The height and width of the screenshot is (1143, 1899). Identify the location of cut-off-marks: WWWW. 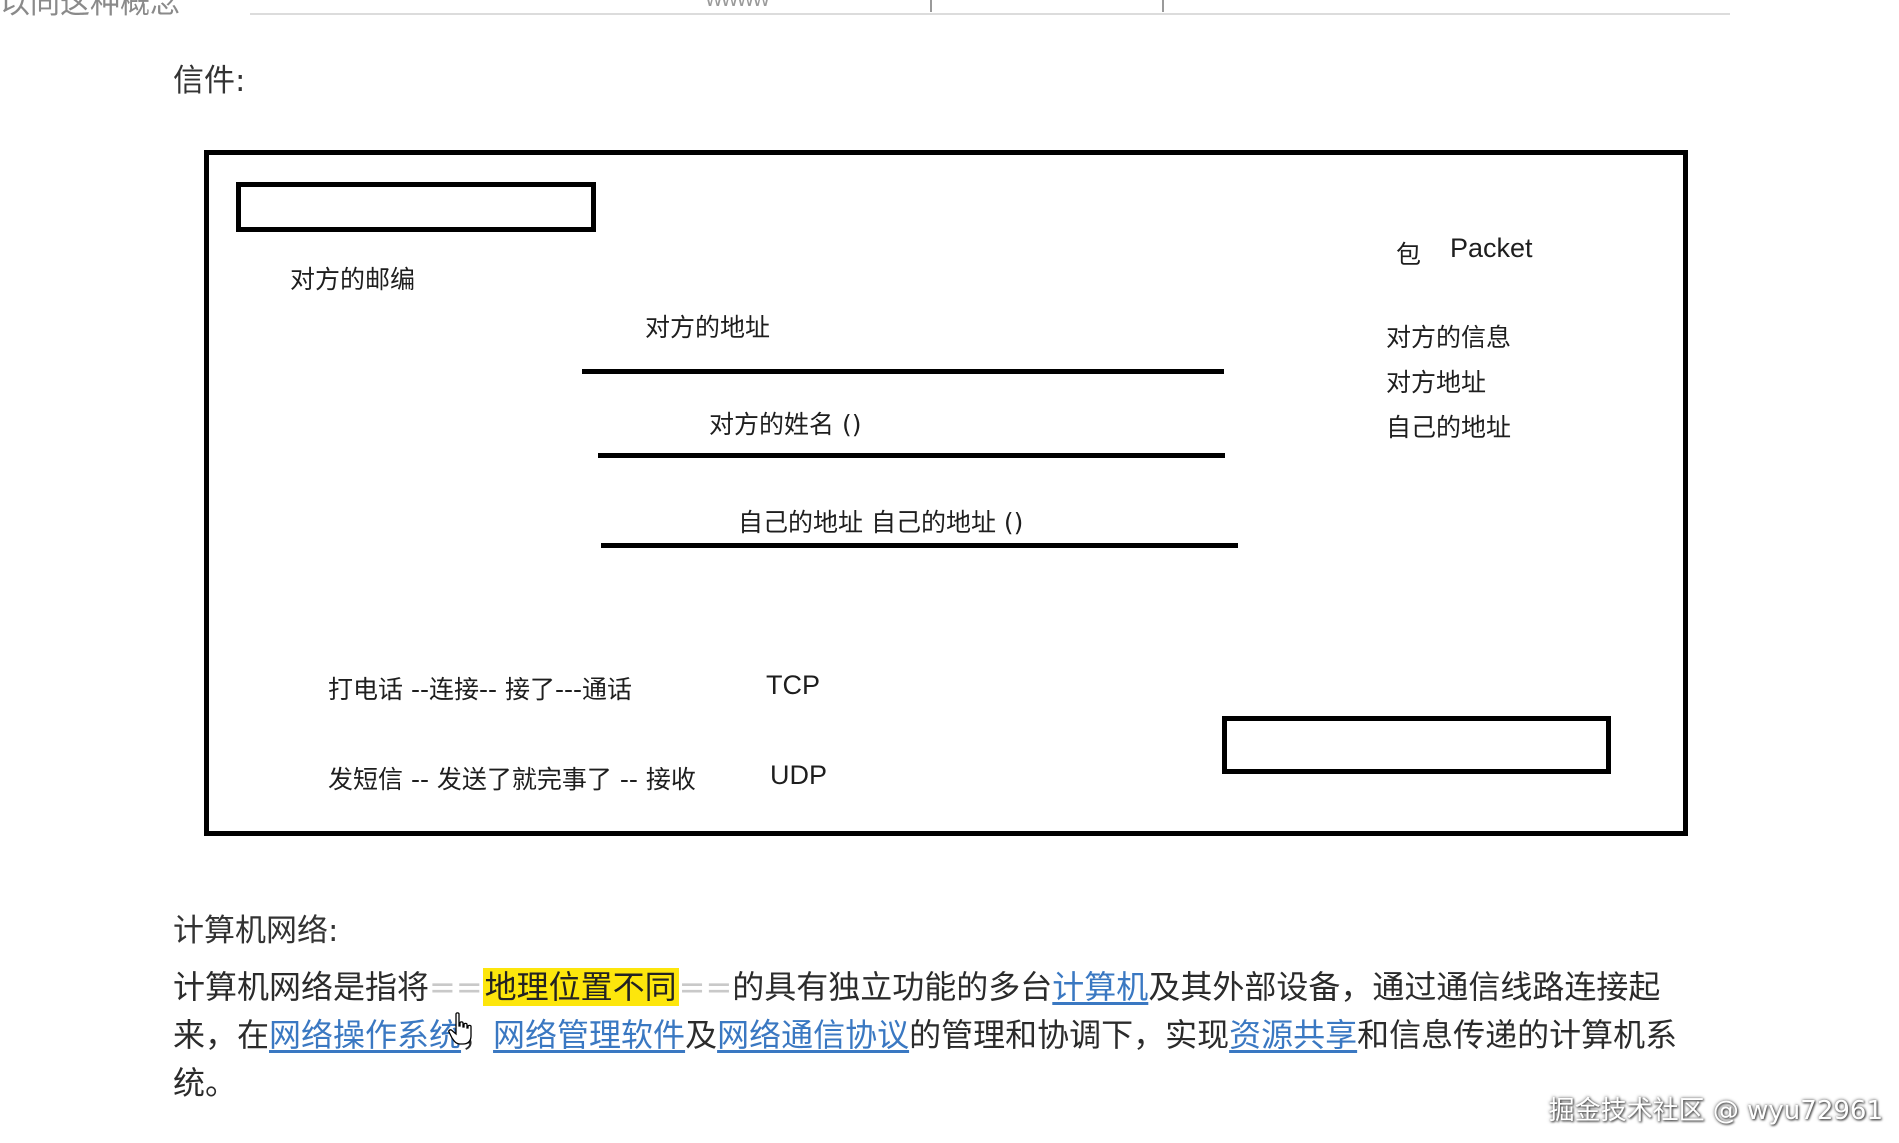
(737, 5).